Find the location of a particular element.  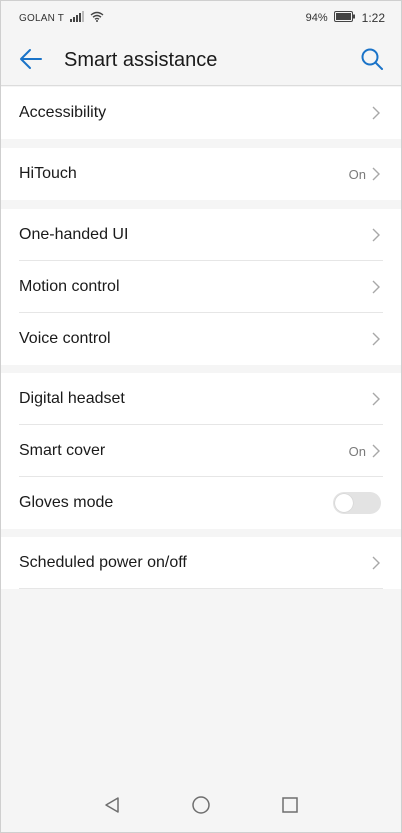

wifi-icon is located at coordinates (97, 18).